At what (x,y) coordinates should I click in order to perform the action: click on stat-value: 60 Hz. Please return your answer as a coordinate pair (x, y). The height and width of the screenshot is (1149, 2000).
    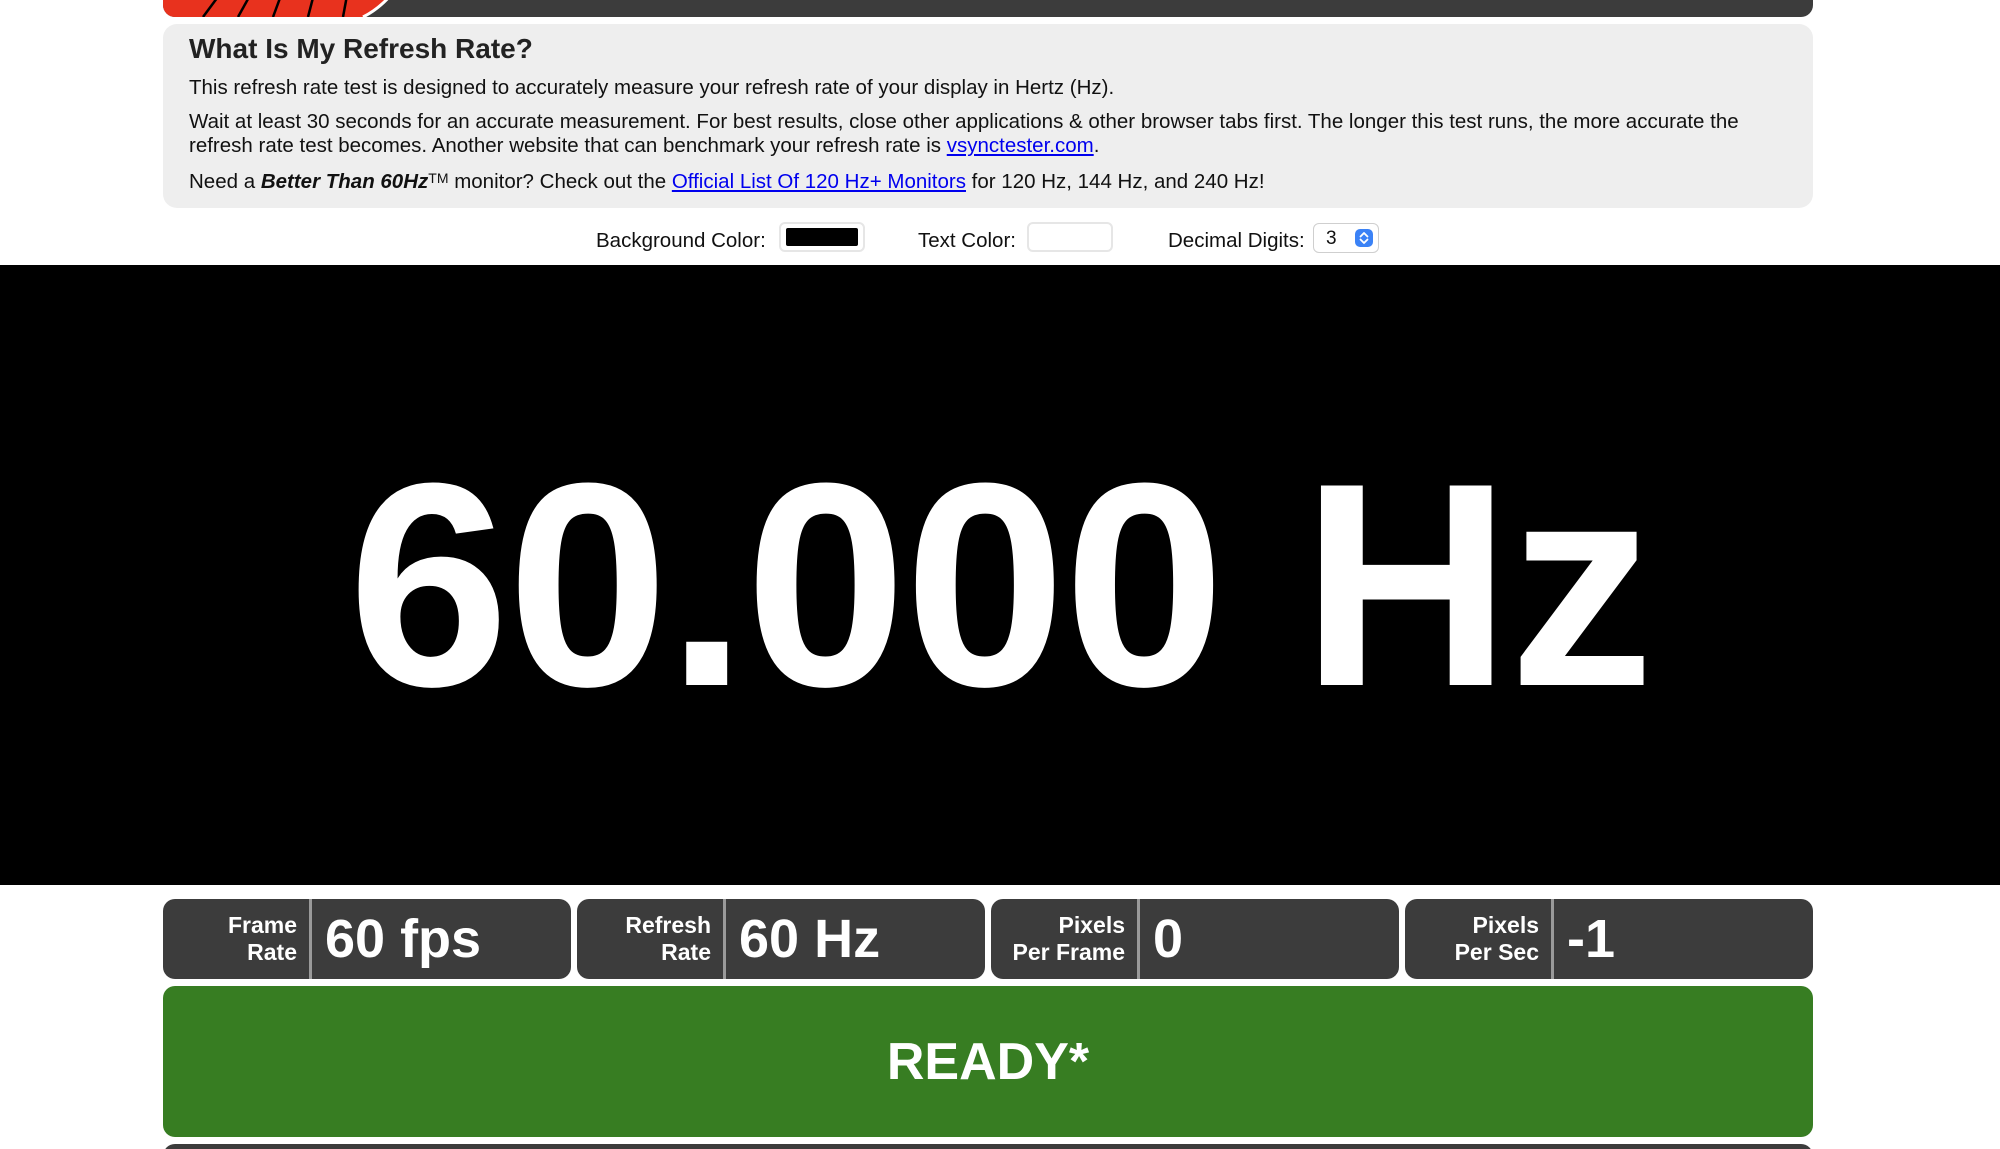
    Looking at the image, I should click on (810, 939).